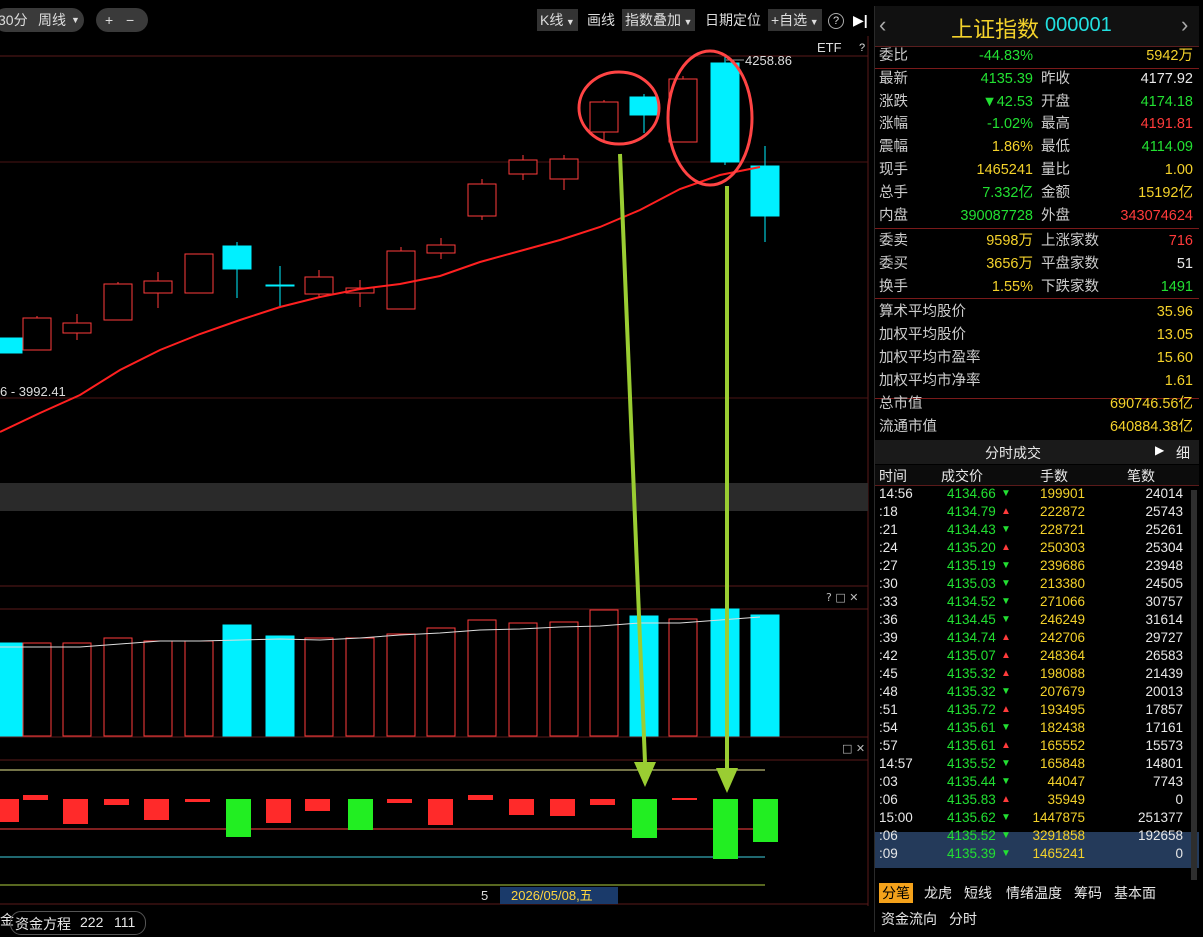 Image resolution: width=1203 pixels, height=937 pixels. I want to click on ticks-scrollbar, so click(1194, 685).